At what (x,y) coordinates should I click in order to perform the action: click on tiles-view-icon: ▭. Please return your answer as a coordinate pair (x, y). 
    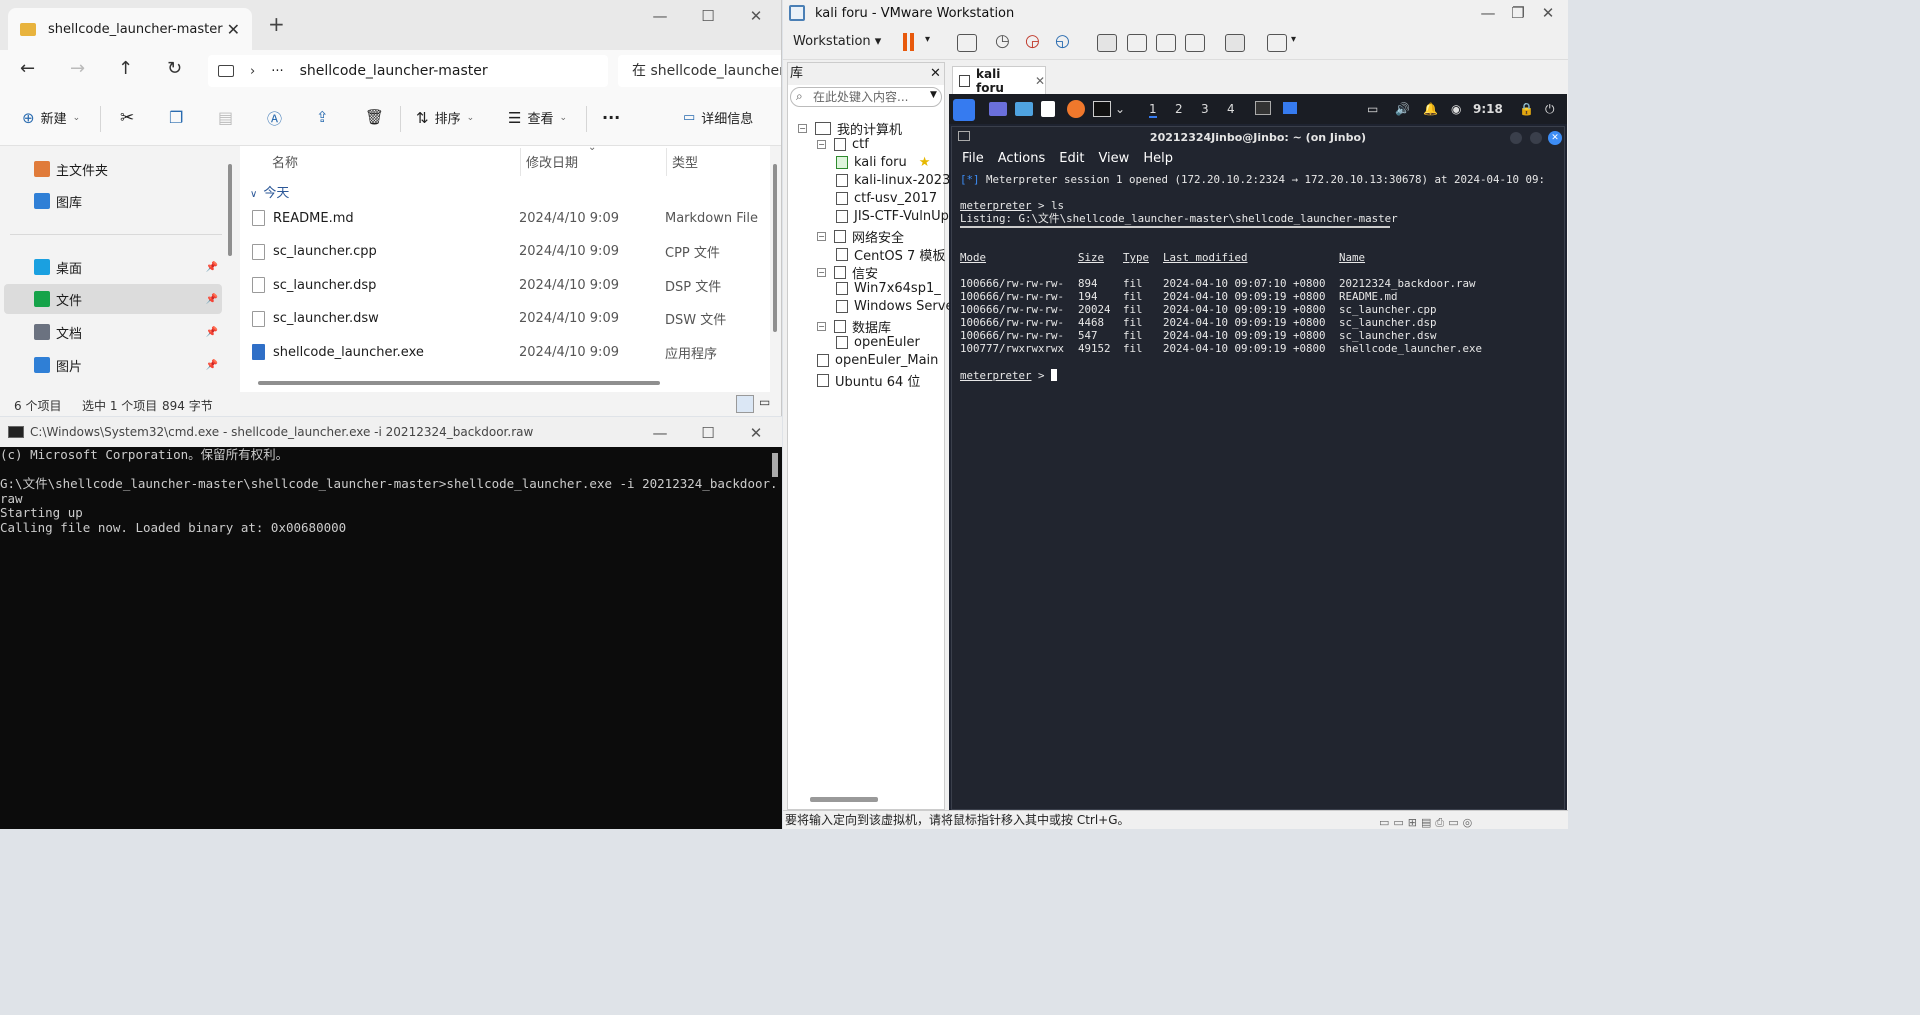
    Looking at the image, I should click on (768, 404).